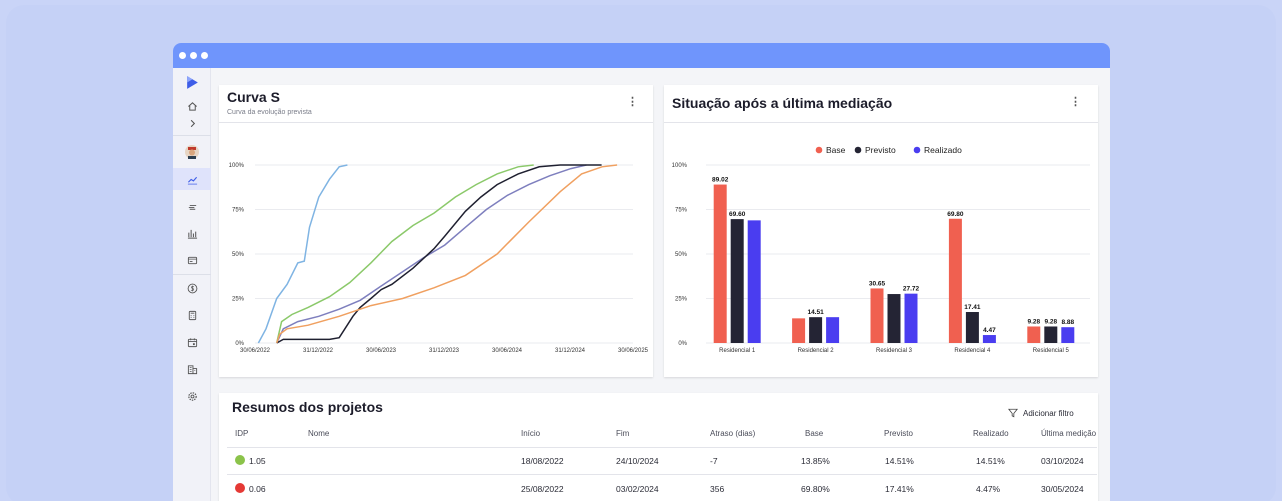 This screenshot has width=1282, height=501. I want to click on cell-idp: 1.05, so click(257, 461).